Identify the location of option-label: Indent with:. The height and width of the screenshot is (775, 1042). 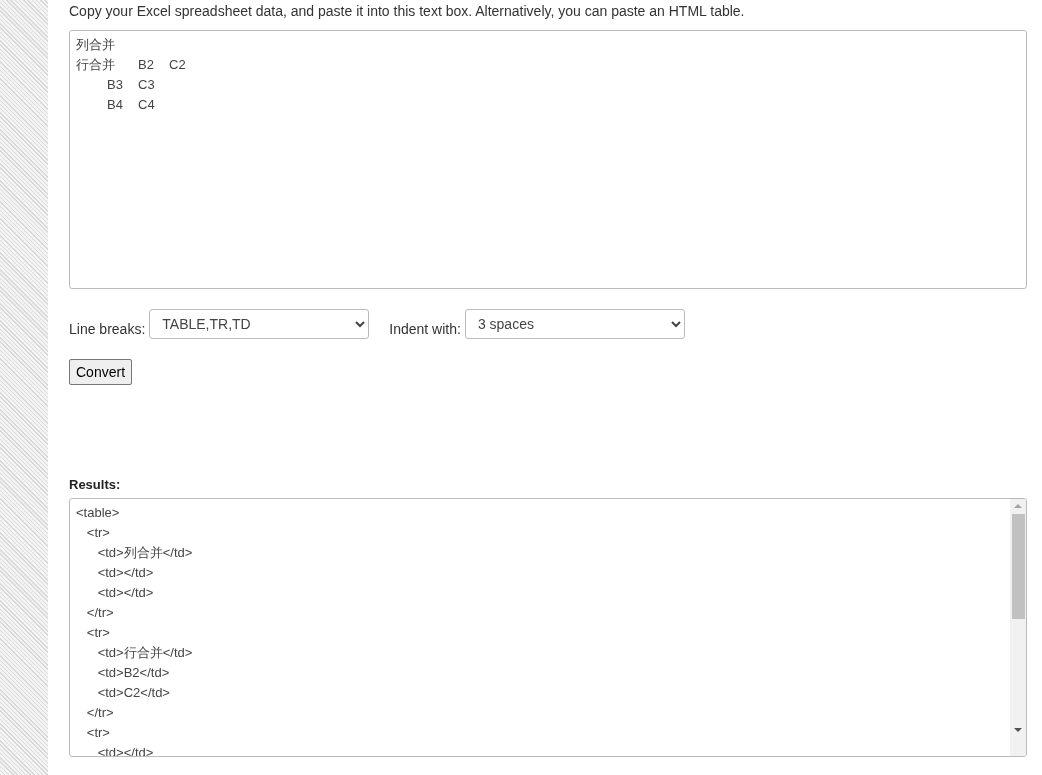
(425, 329).